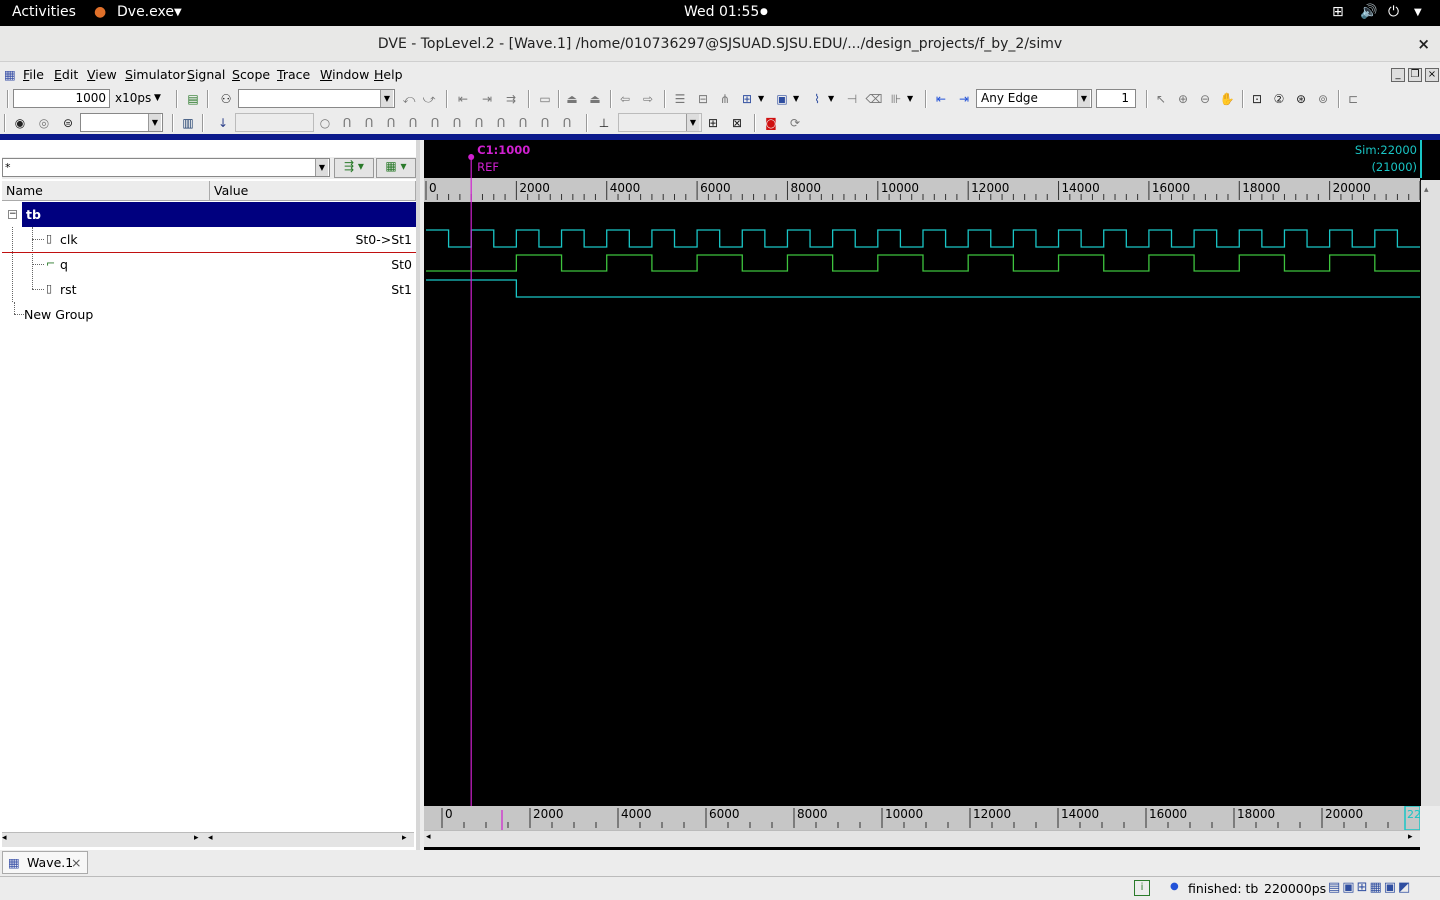  What do you see at coordinates (795, 123) in the screenshot?
I see `refresh-icon: ⟳` at bounding box center [795, 123].